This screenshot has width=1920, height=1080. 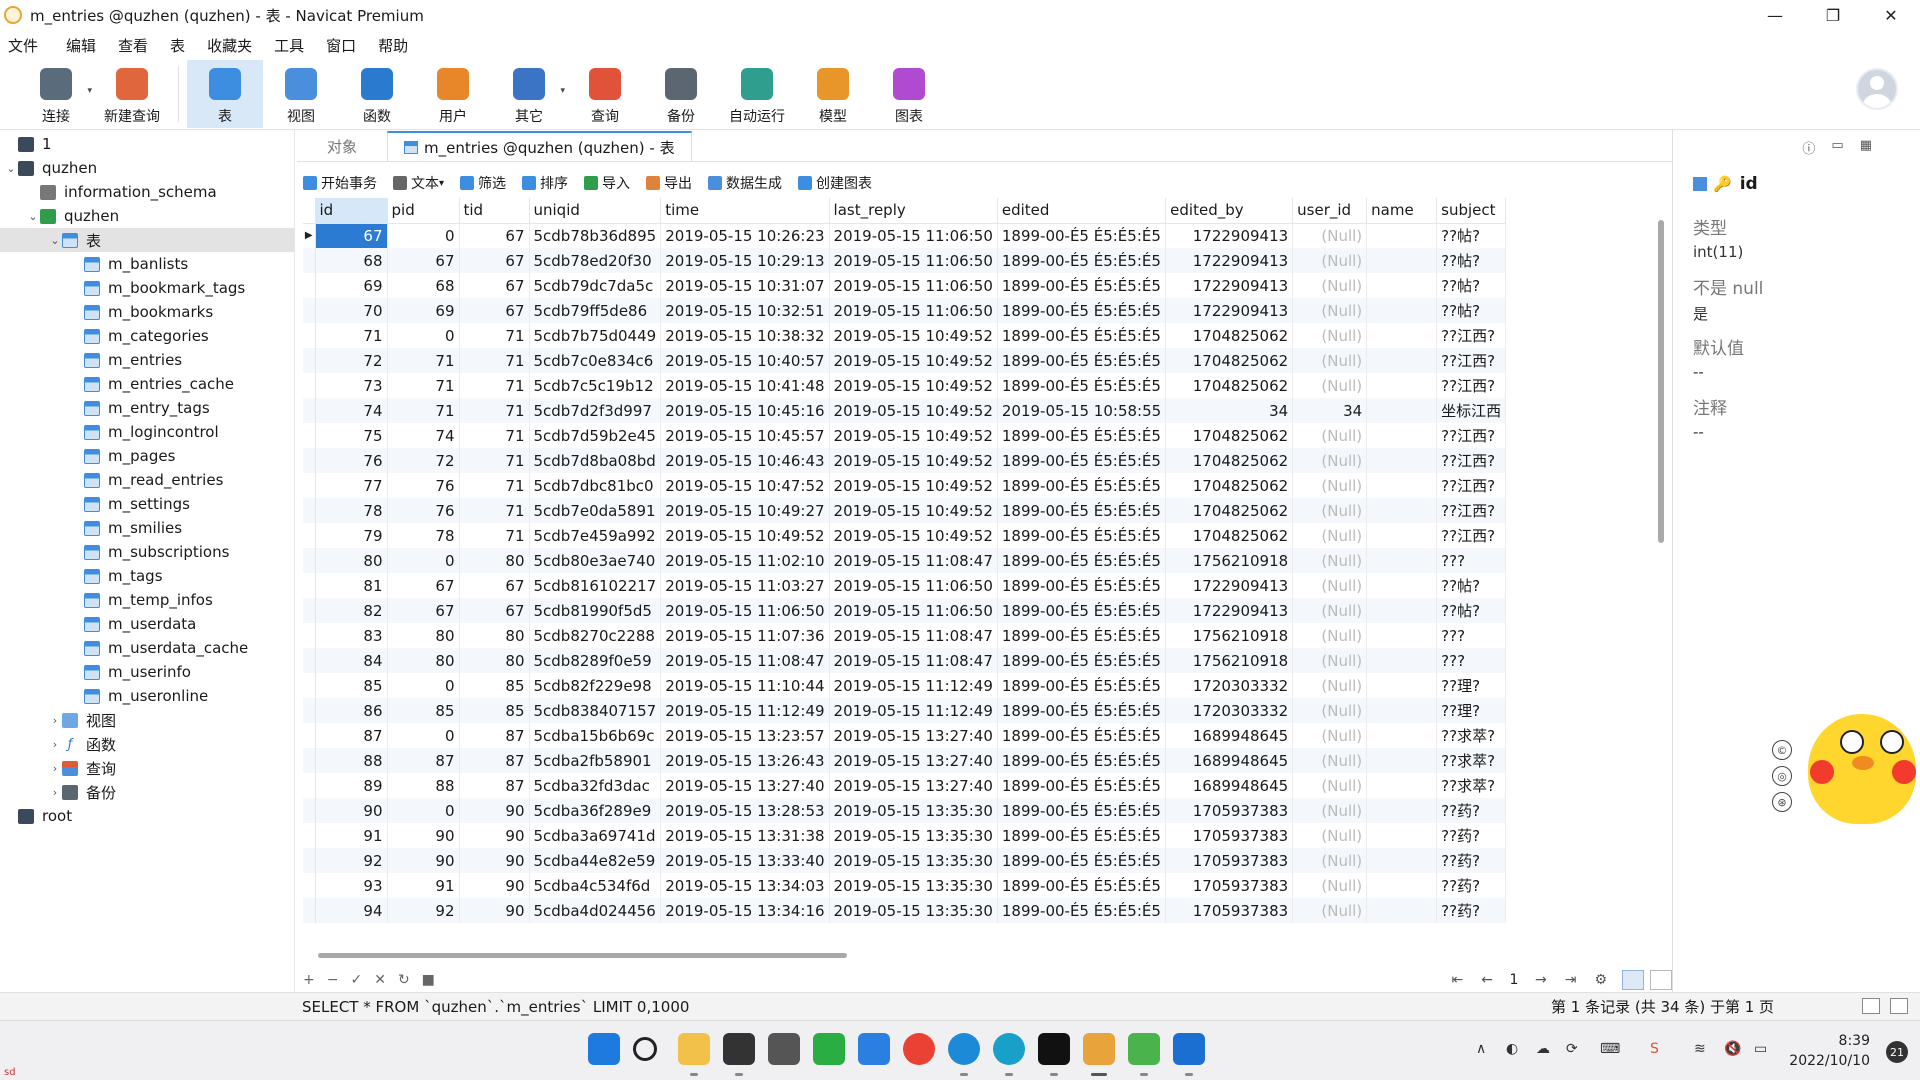 I want to click on menu-item: 表, so click(x=177, y=45).